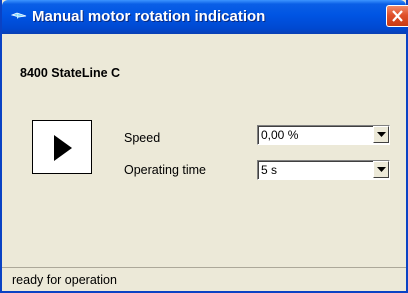 The image size is (408, 293). I want to click on speed-select: 0,00 %, so click(323, 135).